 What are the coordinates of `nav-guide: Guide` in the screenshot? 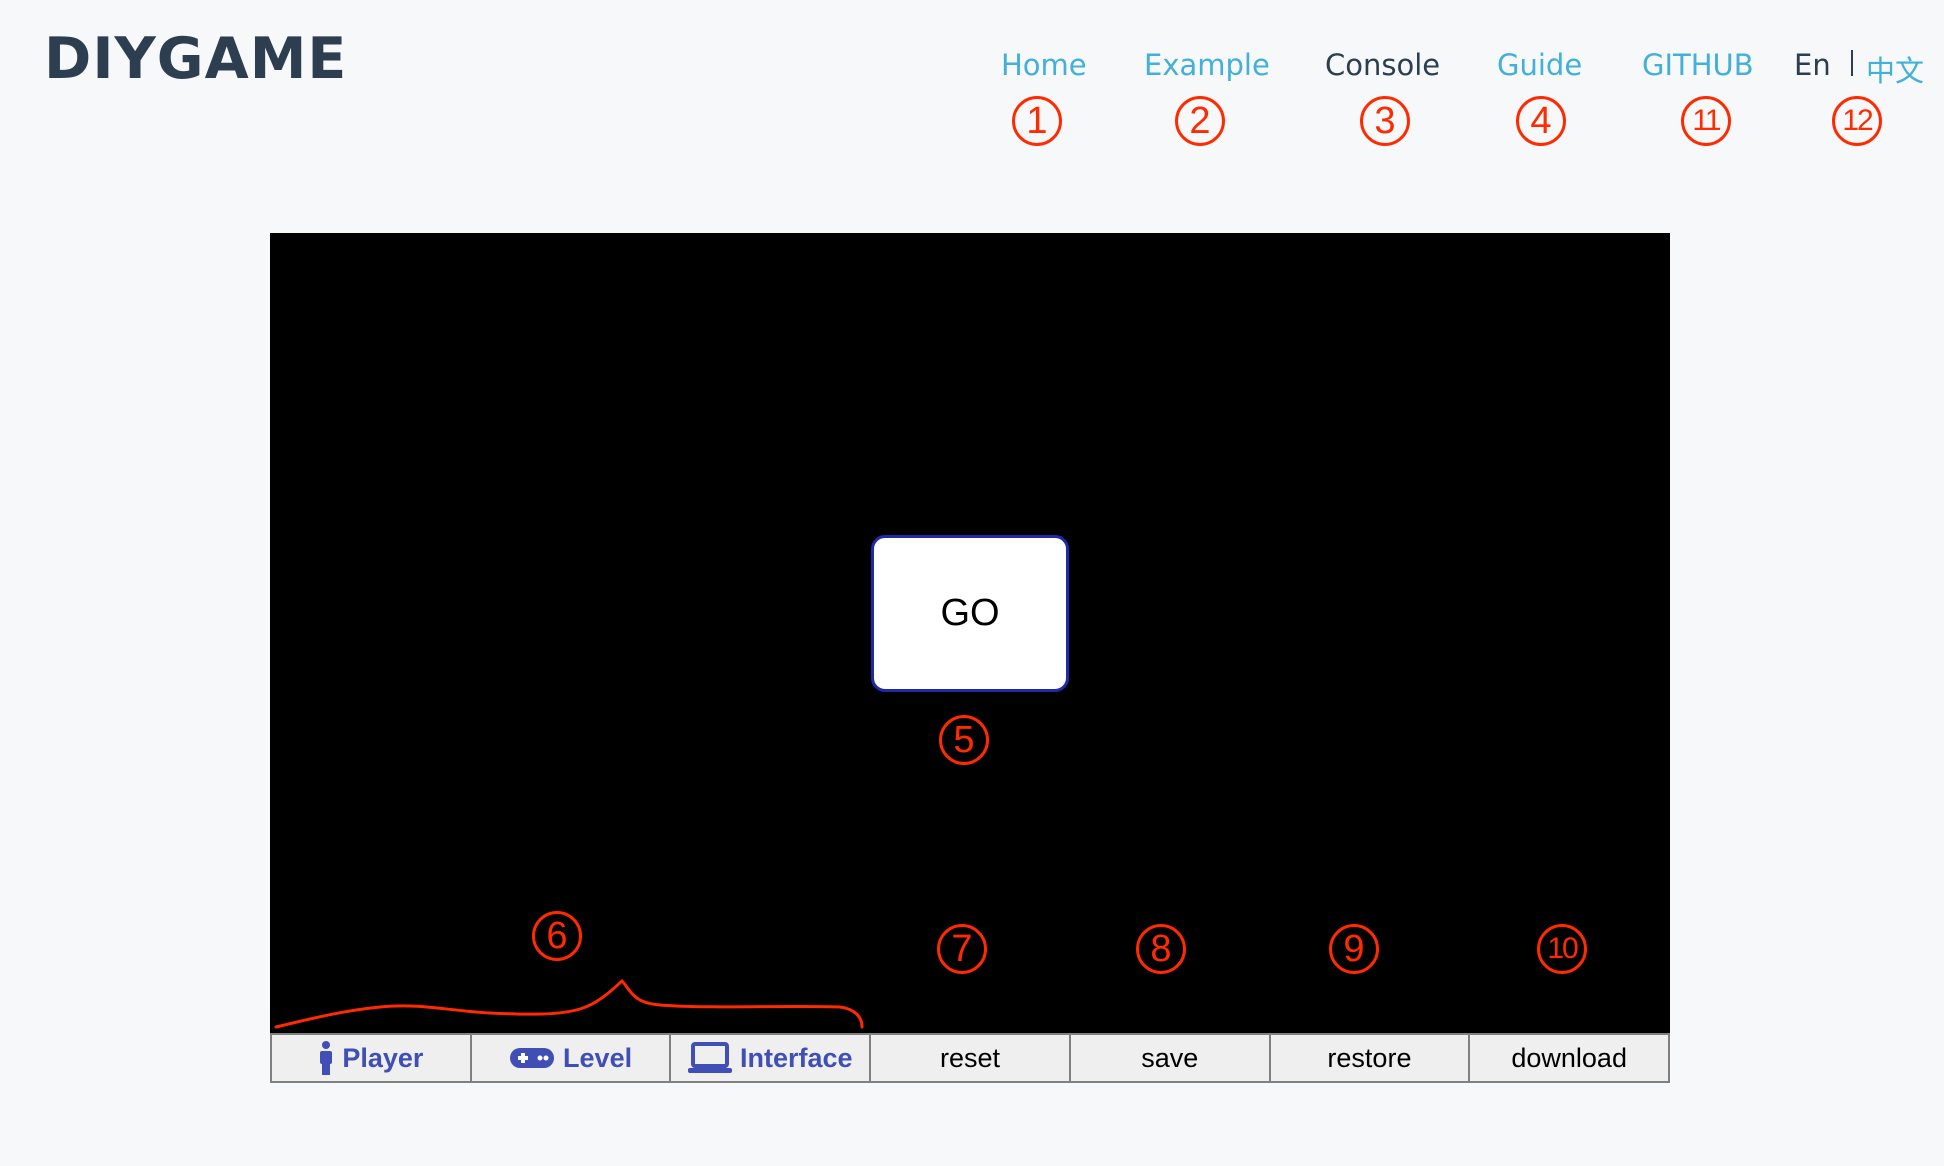 It's located at (1539, 65).